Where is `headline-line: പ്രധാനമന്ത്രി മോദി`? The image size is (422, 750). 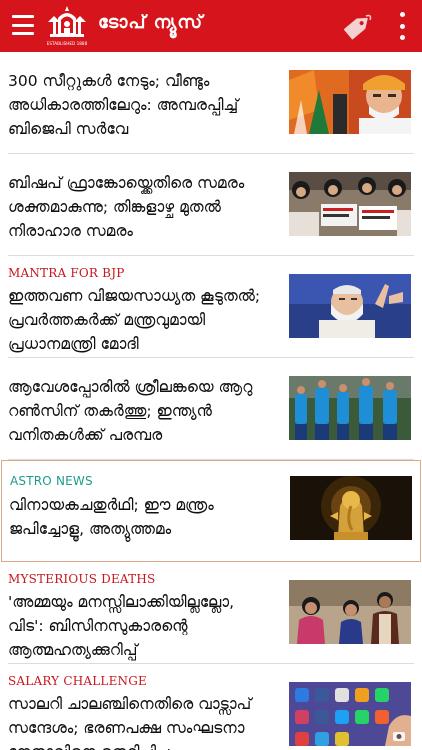
headline-line: പ്രധാനമന്ത്രി മോദി is located at coordinates (73, 344).